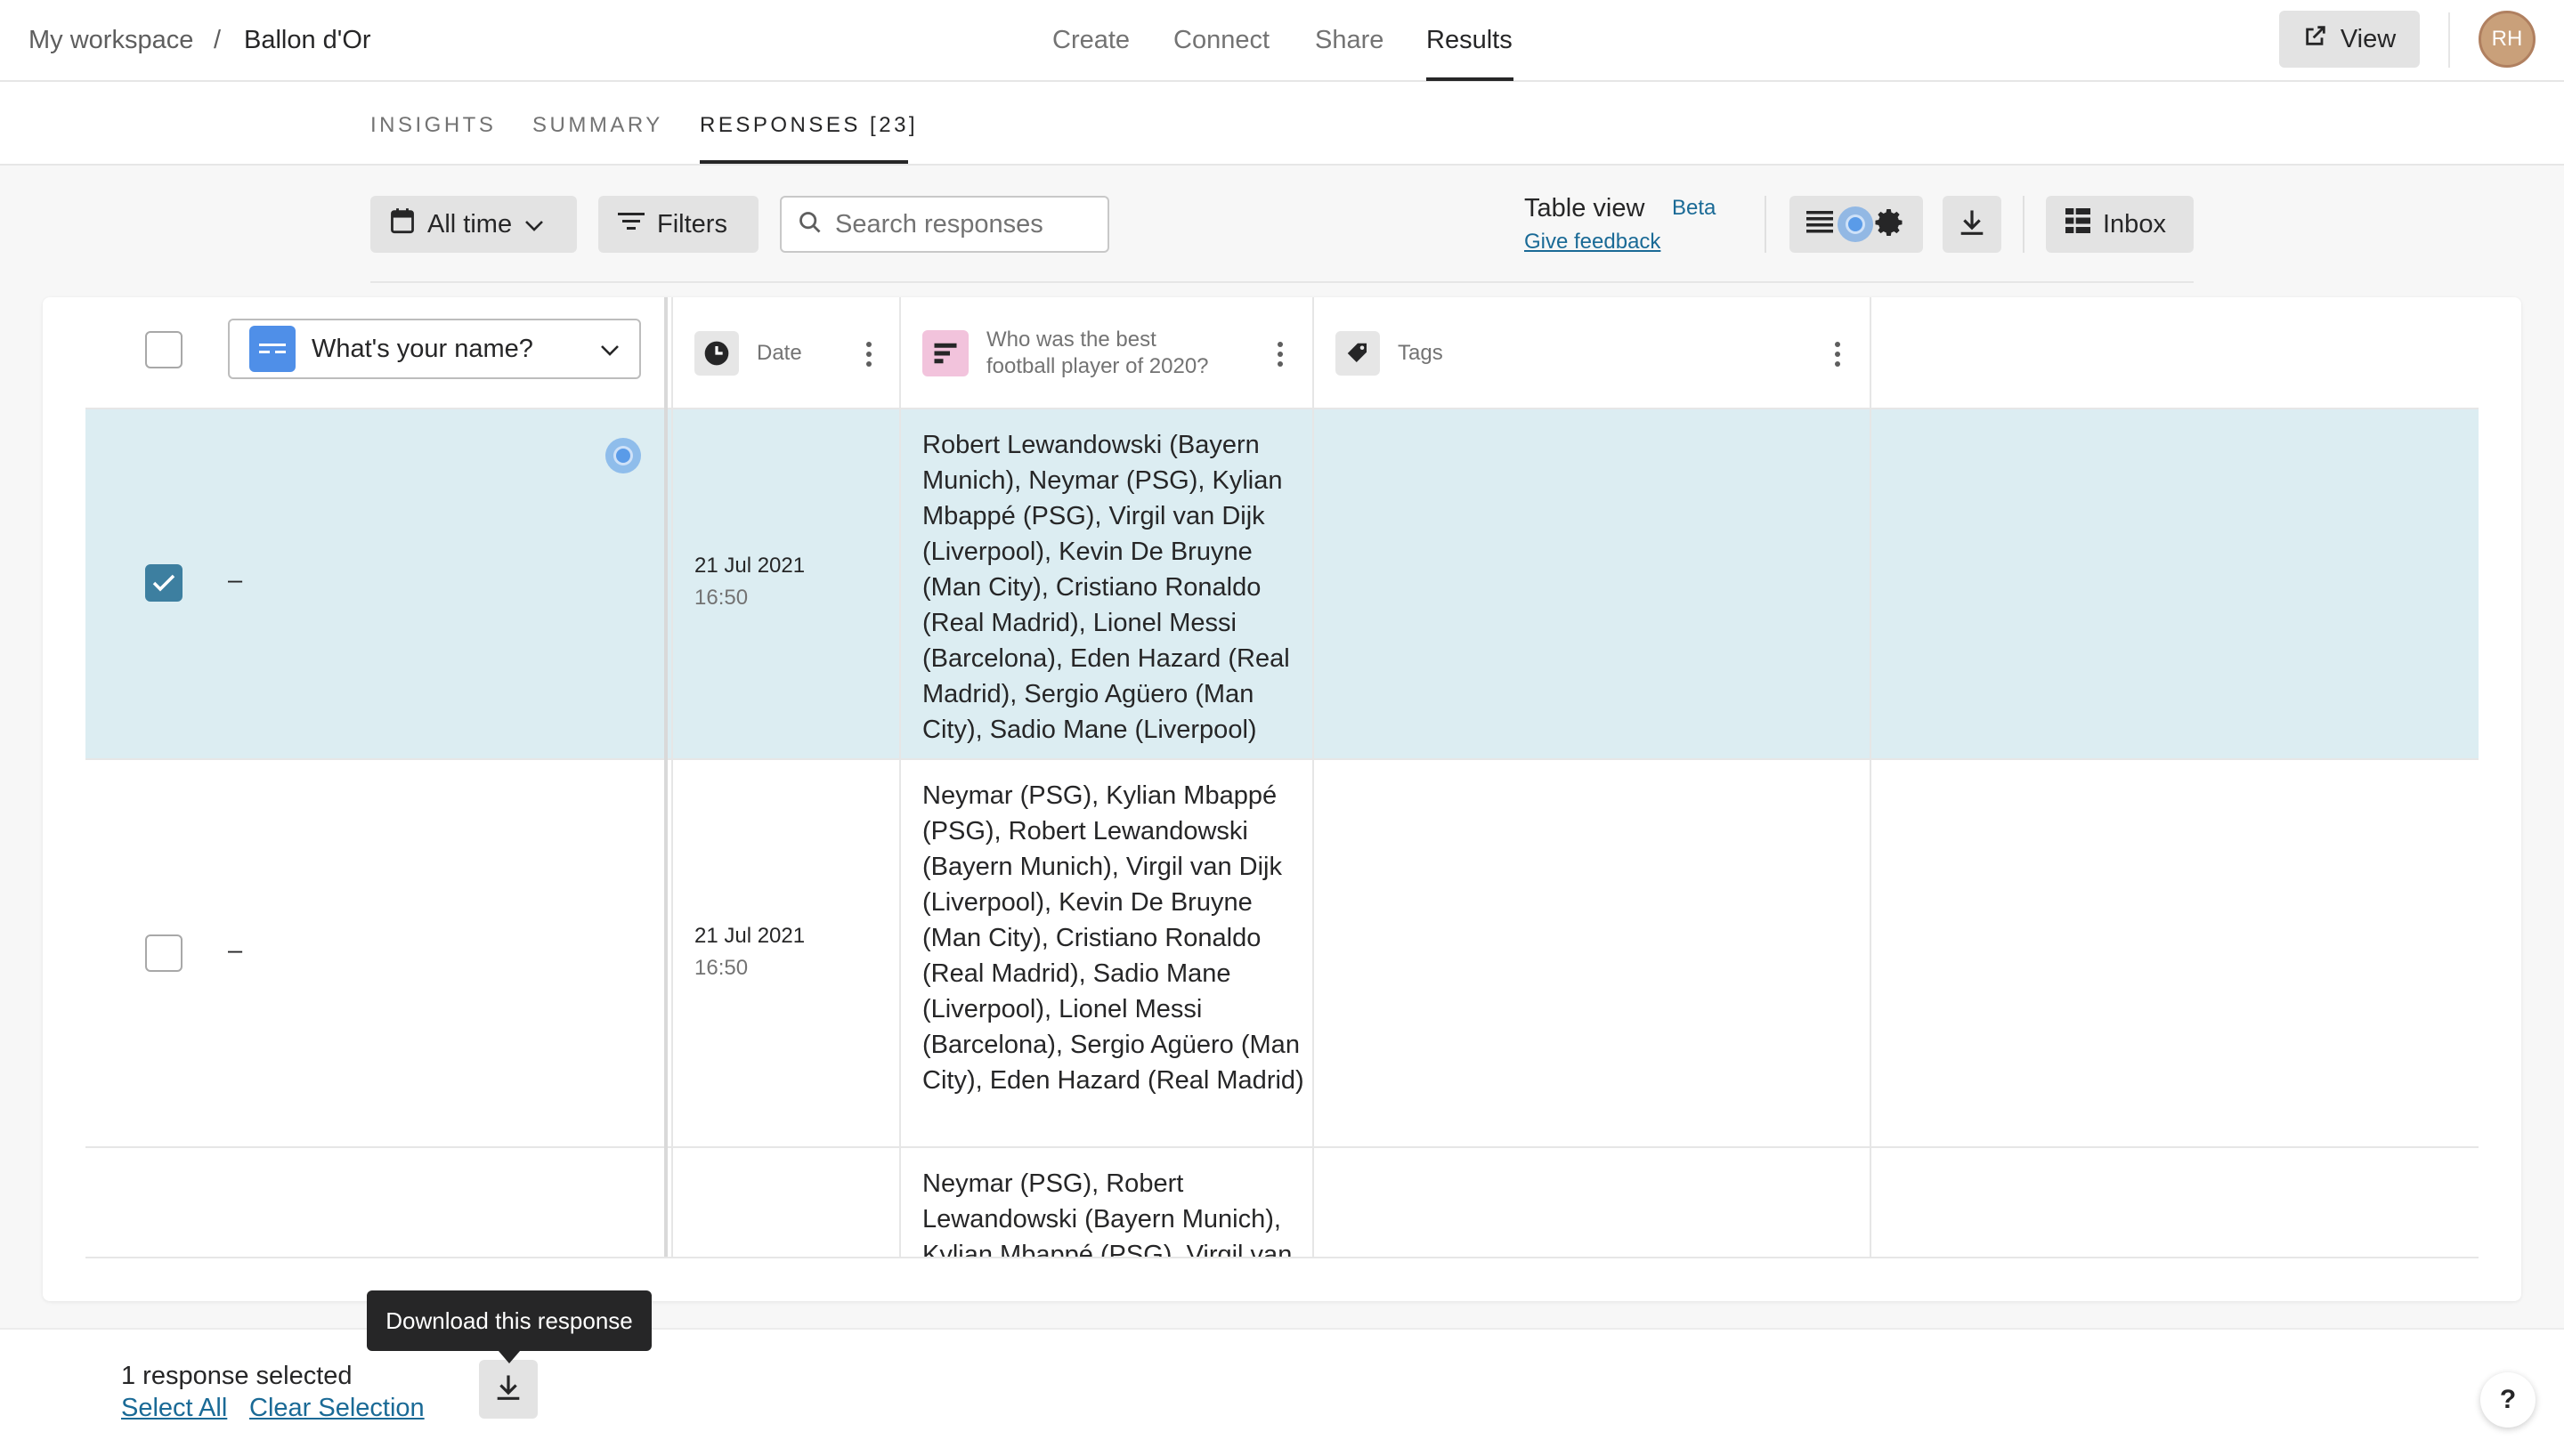  I want to click on list-icon, so click(1819, 224).